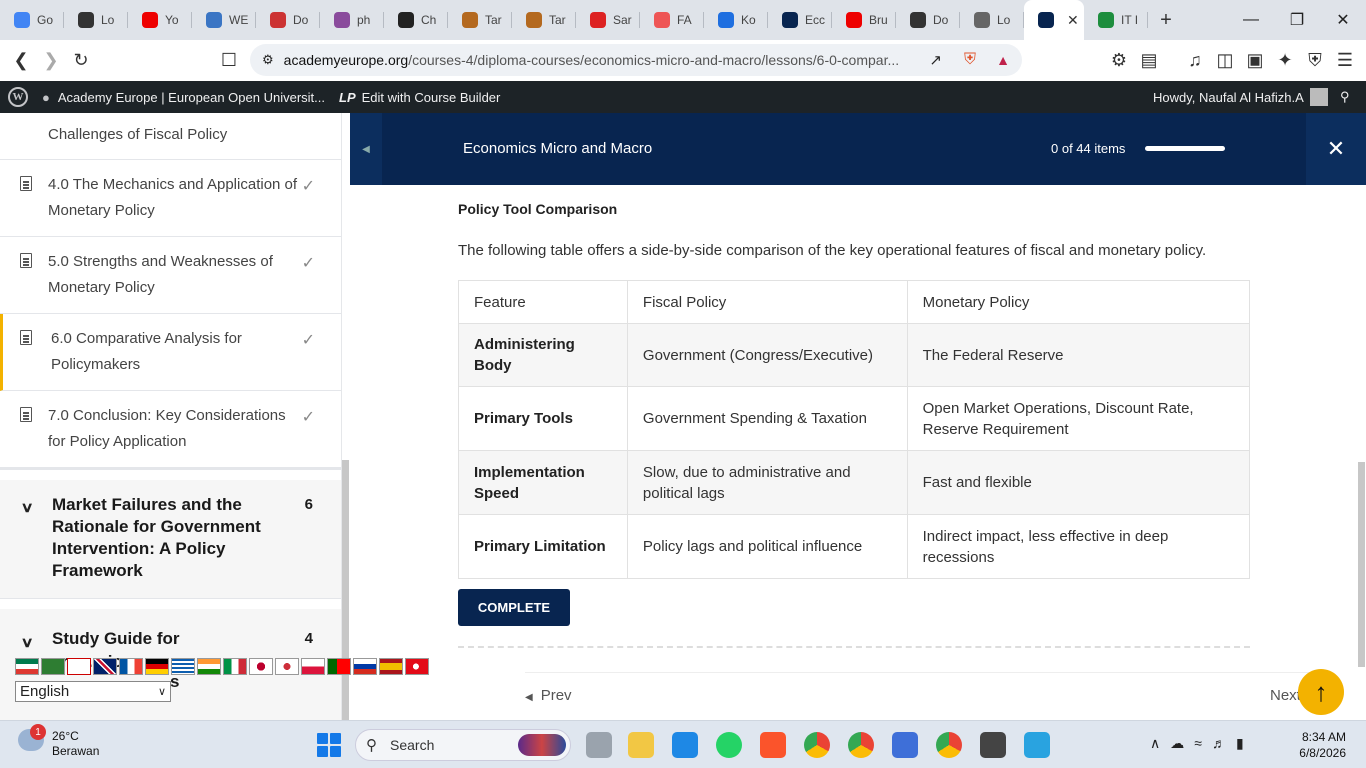 This screenshot has height=768, width=1366. I want to click on flag-portugal-icon, so click(339, 666).